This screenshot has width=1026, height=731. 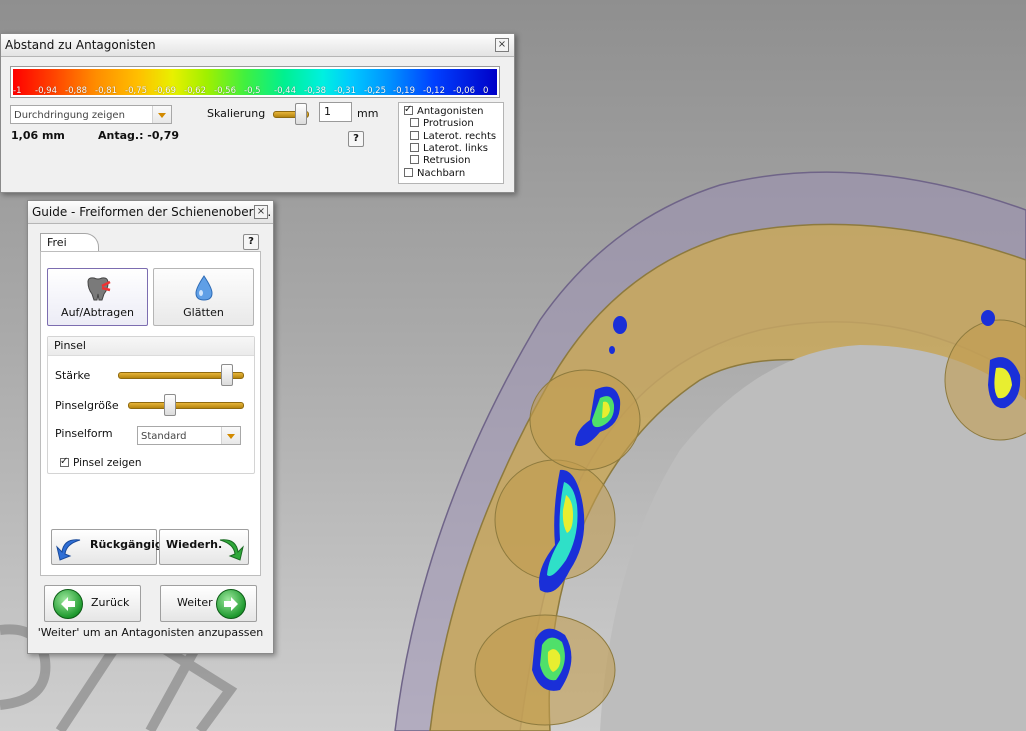 I want to click on distance-window-titlebar: Abstand zu Antagonisten ×, so click(x=257, y=45).